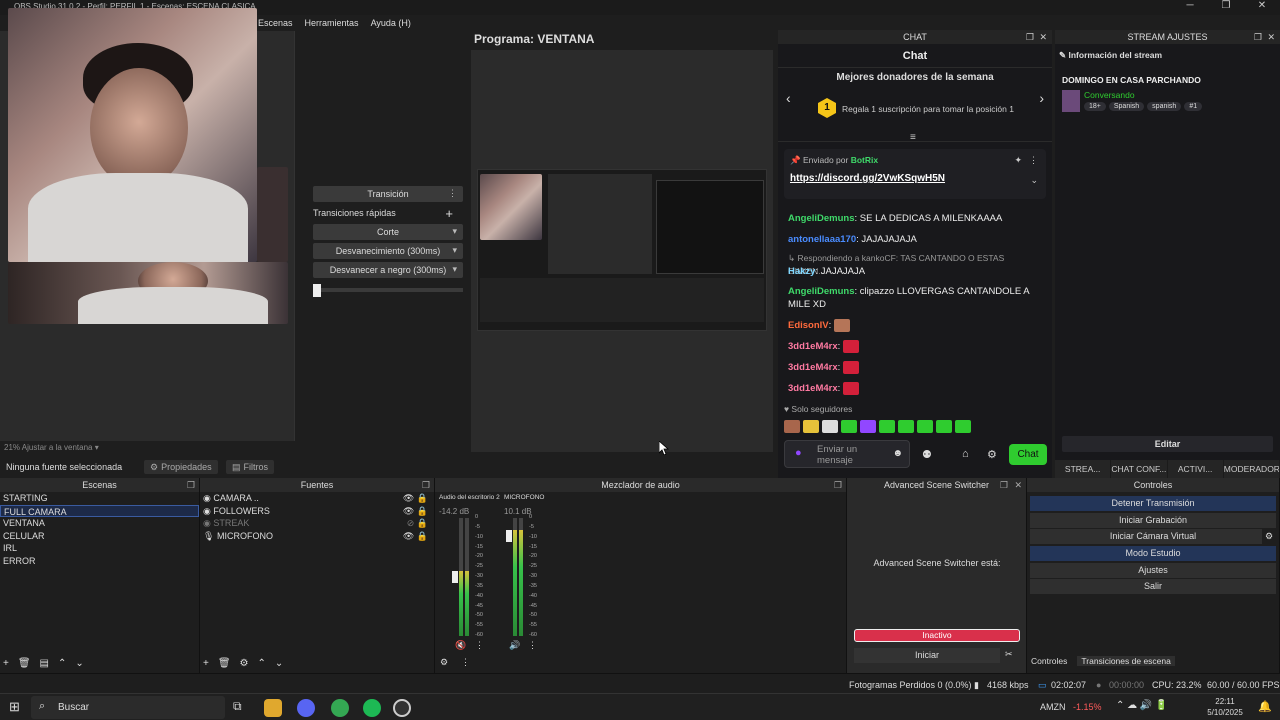  What do you see at coordinates (99, 511) in the screenshot?
I see `scene-item-selected: FULL CAMARA` at bounding box center [99, 511].